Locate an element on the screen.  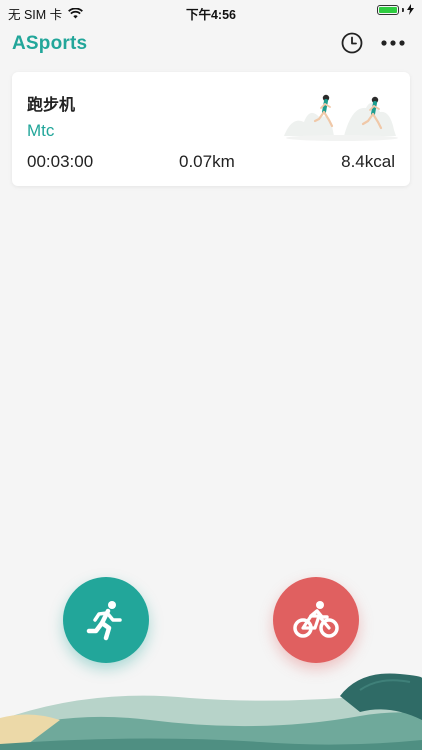
start-cycling-button is located at coordinates (316, 620).